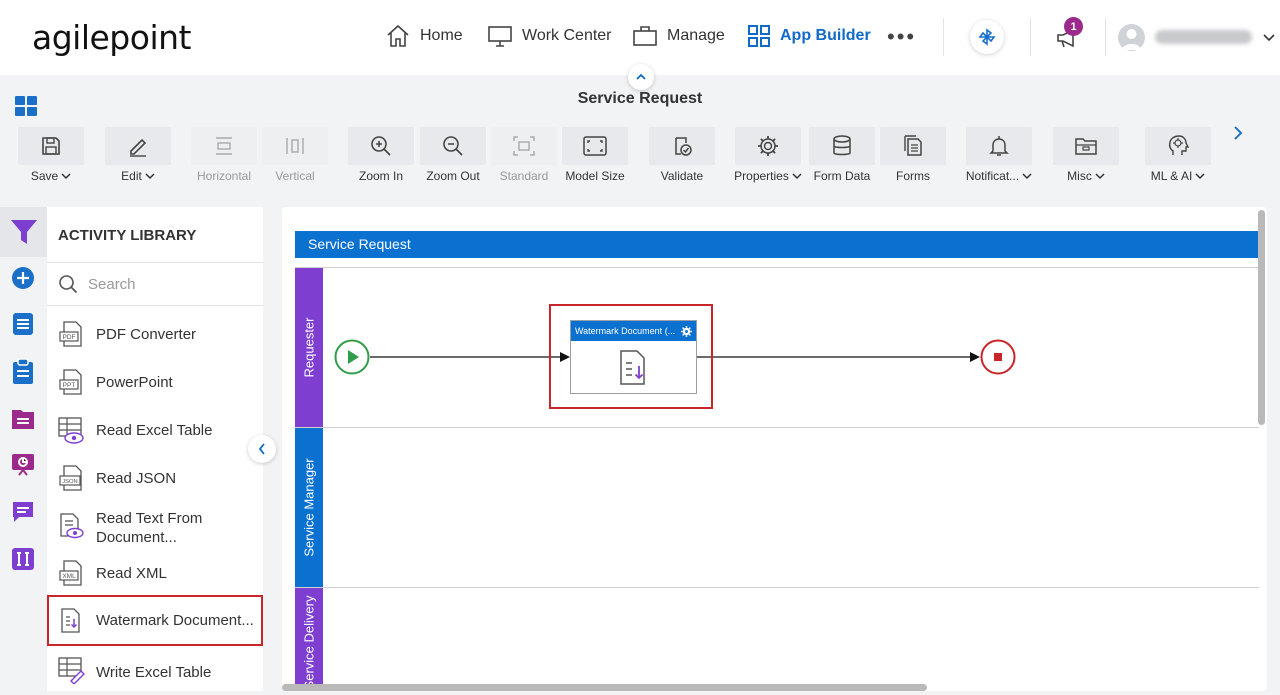  Describe the element at coordinates (1269, 39) in the screenshot. I see `user-menu-chevron` at that location.